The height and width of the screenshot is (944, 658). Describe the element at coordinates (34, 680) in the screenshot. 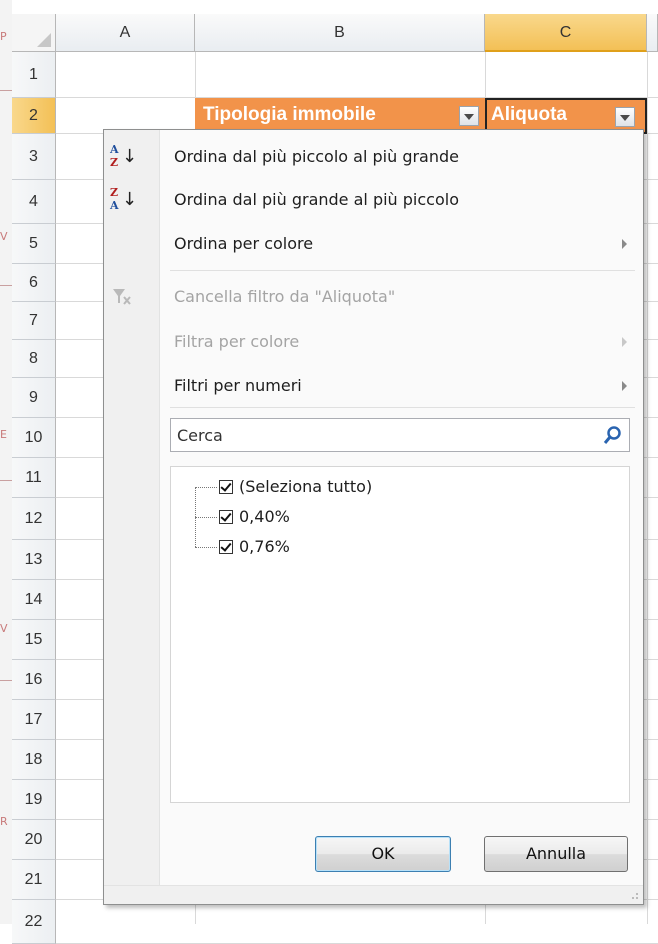

I see `row-header-16: 16` at that location.